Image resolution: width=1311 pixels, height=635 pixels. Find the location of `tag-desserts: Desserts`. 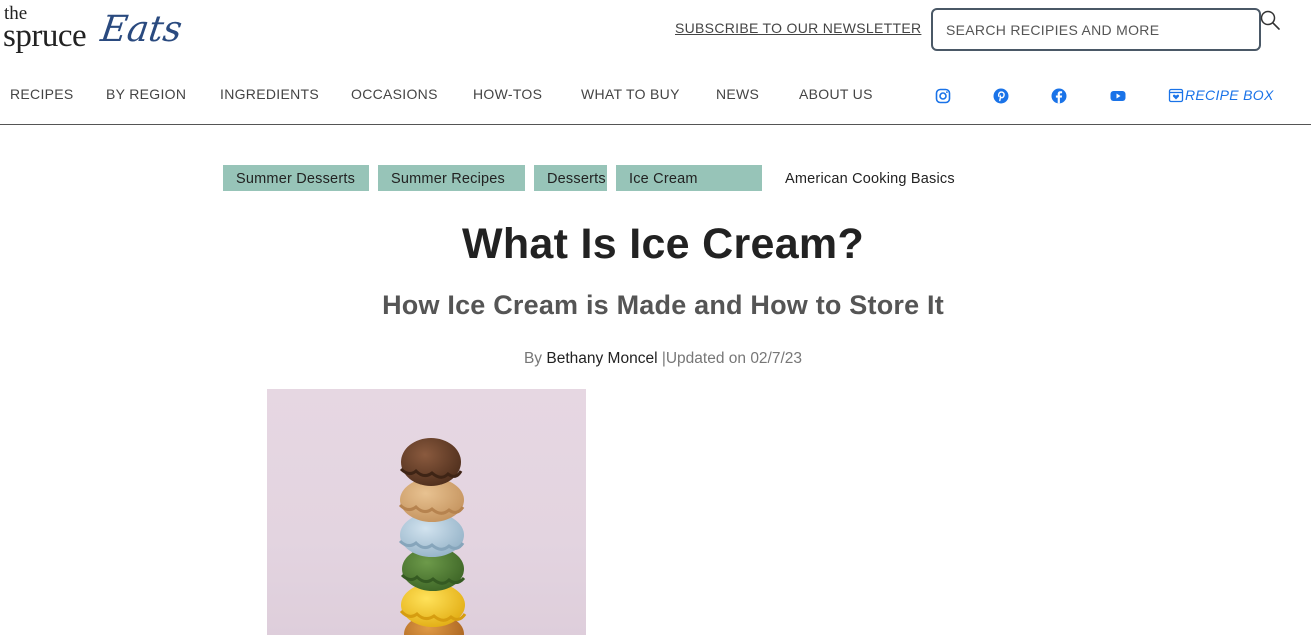

tag-desserts: Desserts is located at coordinates (570, 178).